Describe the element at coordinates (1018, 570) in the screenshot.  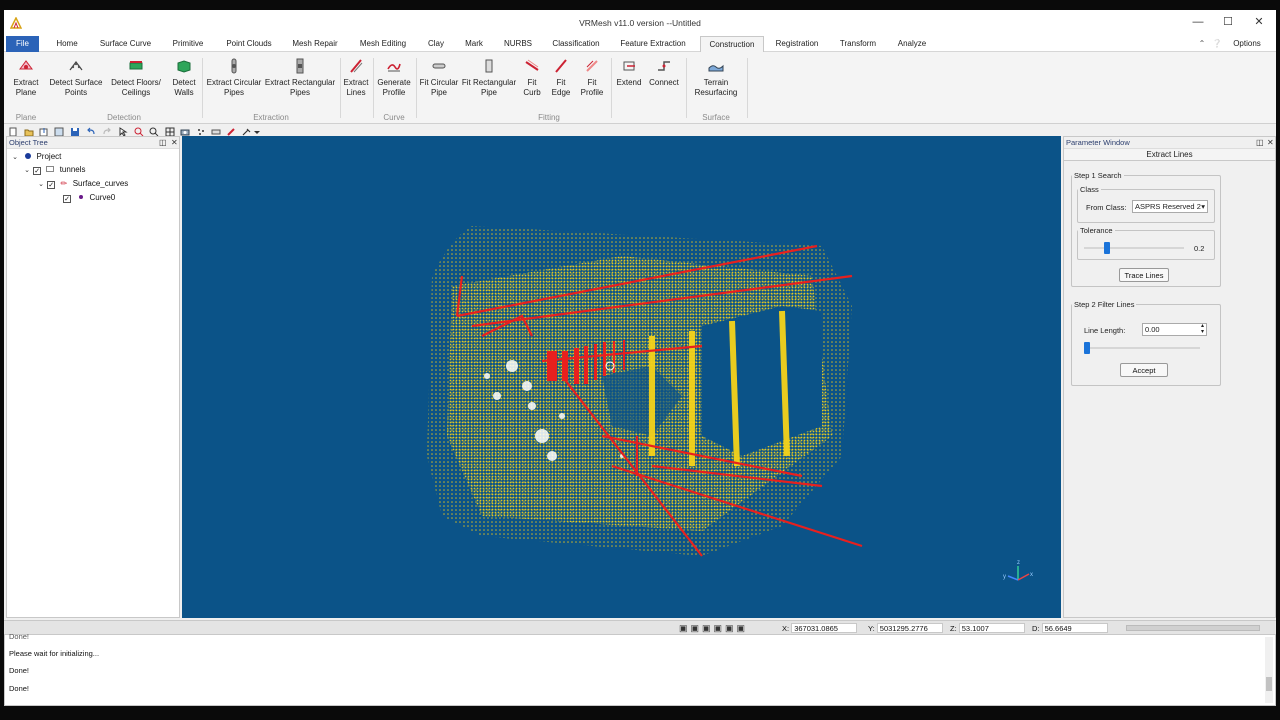
I see `axis-gizmo-icon: z x y` at that location.